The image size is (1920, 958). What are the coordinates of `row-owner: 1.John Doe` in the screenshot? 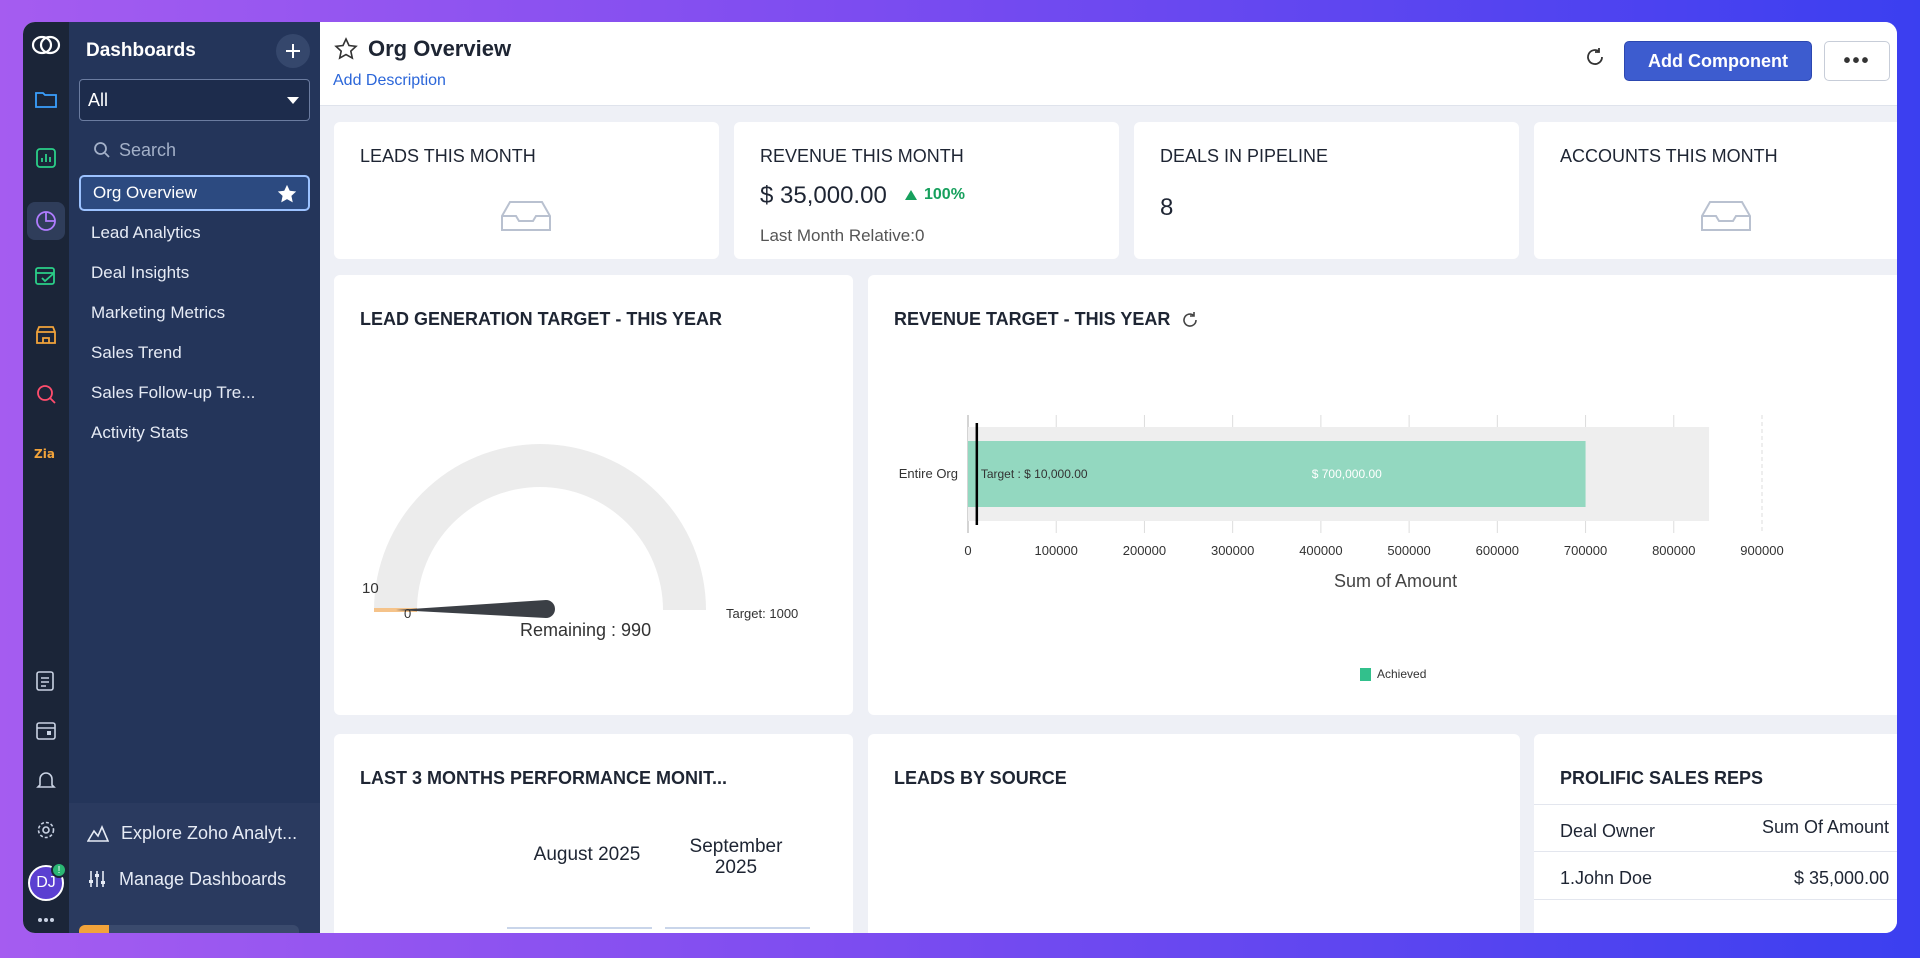 It's located at (1606, 878).